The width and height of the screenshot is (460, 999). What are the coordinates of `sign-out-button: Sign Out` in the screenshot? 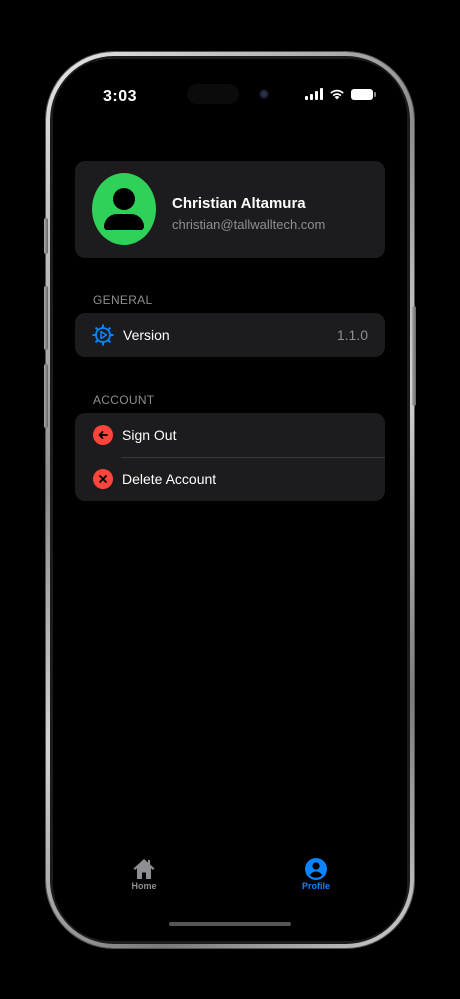 It's located at (230, 435).